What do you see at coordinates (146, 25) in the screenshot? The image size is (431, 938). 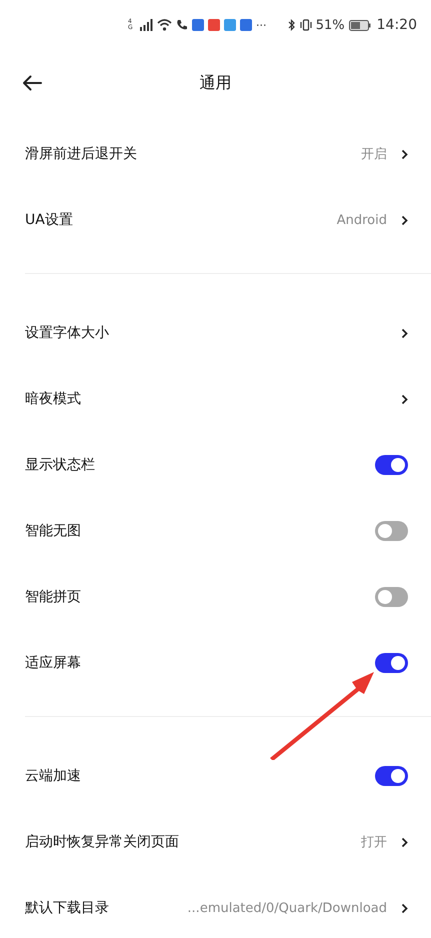 I see `signal-icon` at bounding box center [146, 25].